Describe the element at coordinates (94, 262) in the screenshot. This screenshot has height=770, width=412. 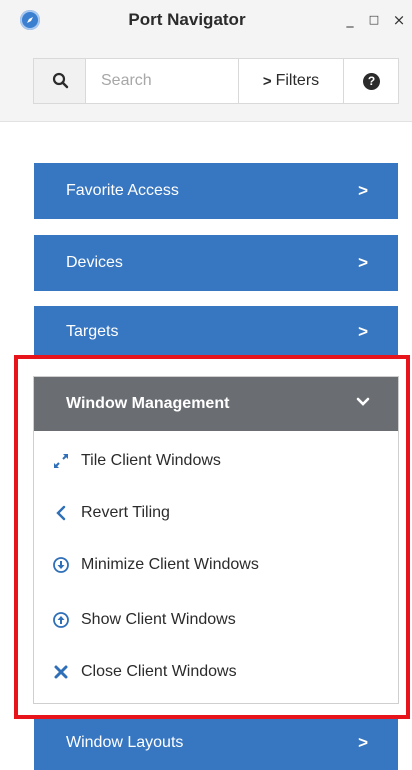
I see `nav-item-label: Devices` at that location.